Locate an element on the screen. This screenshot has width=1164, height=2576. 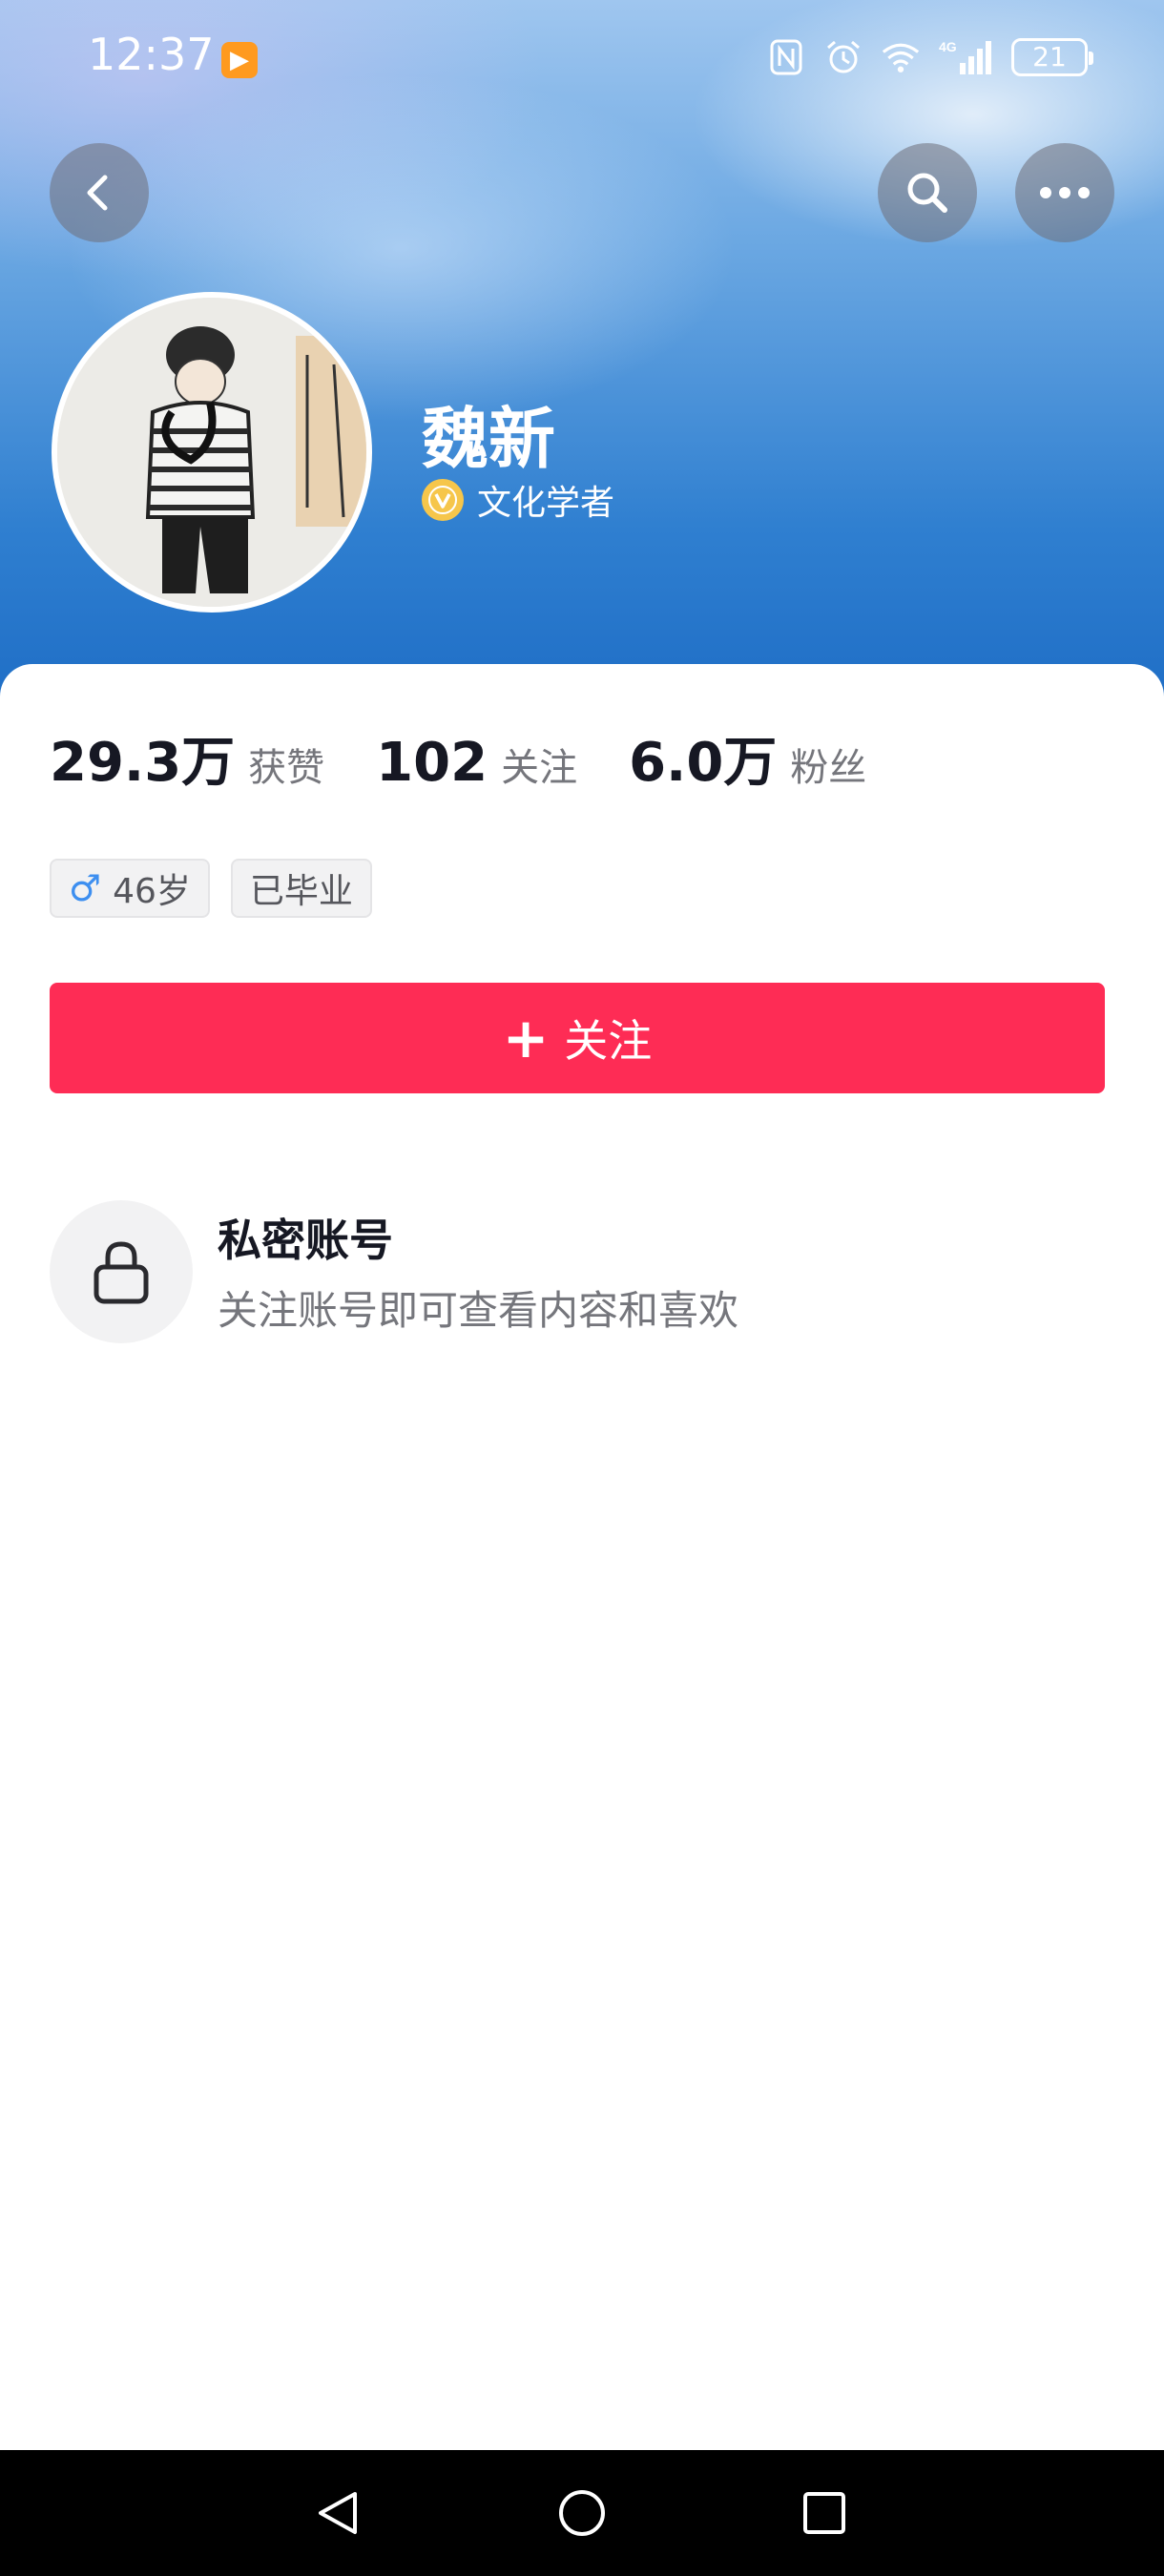
nav-home-icon is located at coordinates (582, 2513).